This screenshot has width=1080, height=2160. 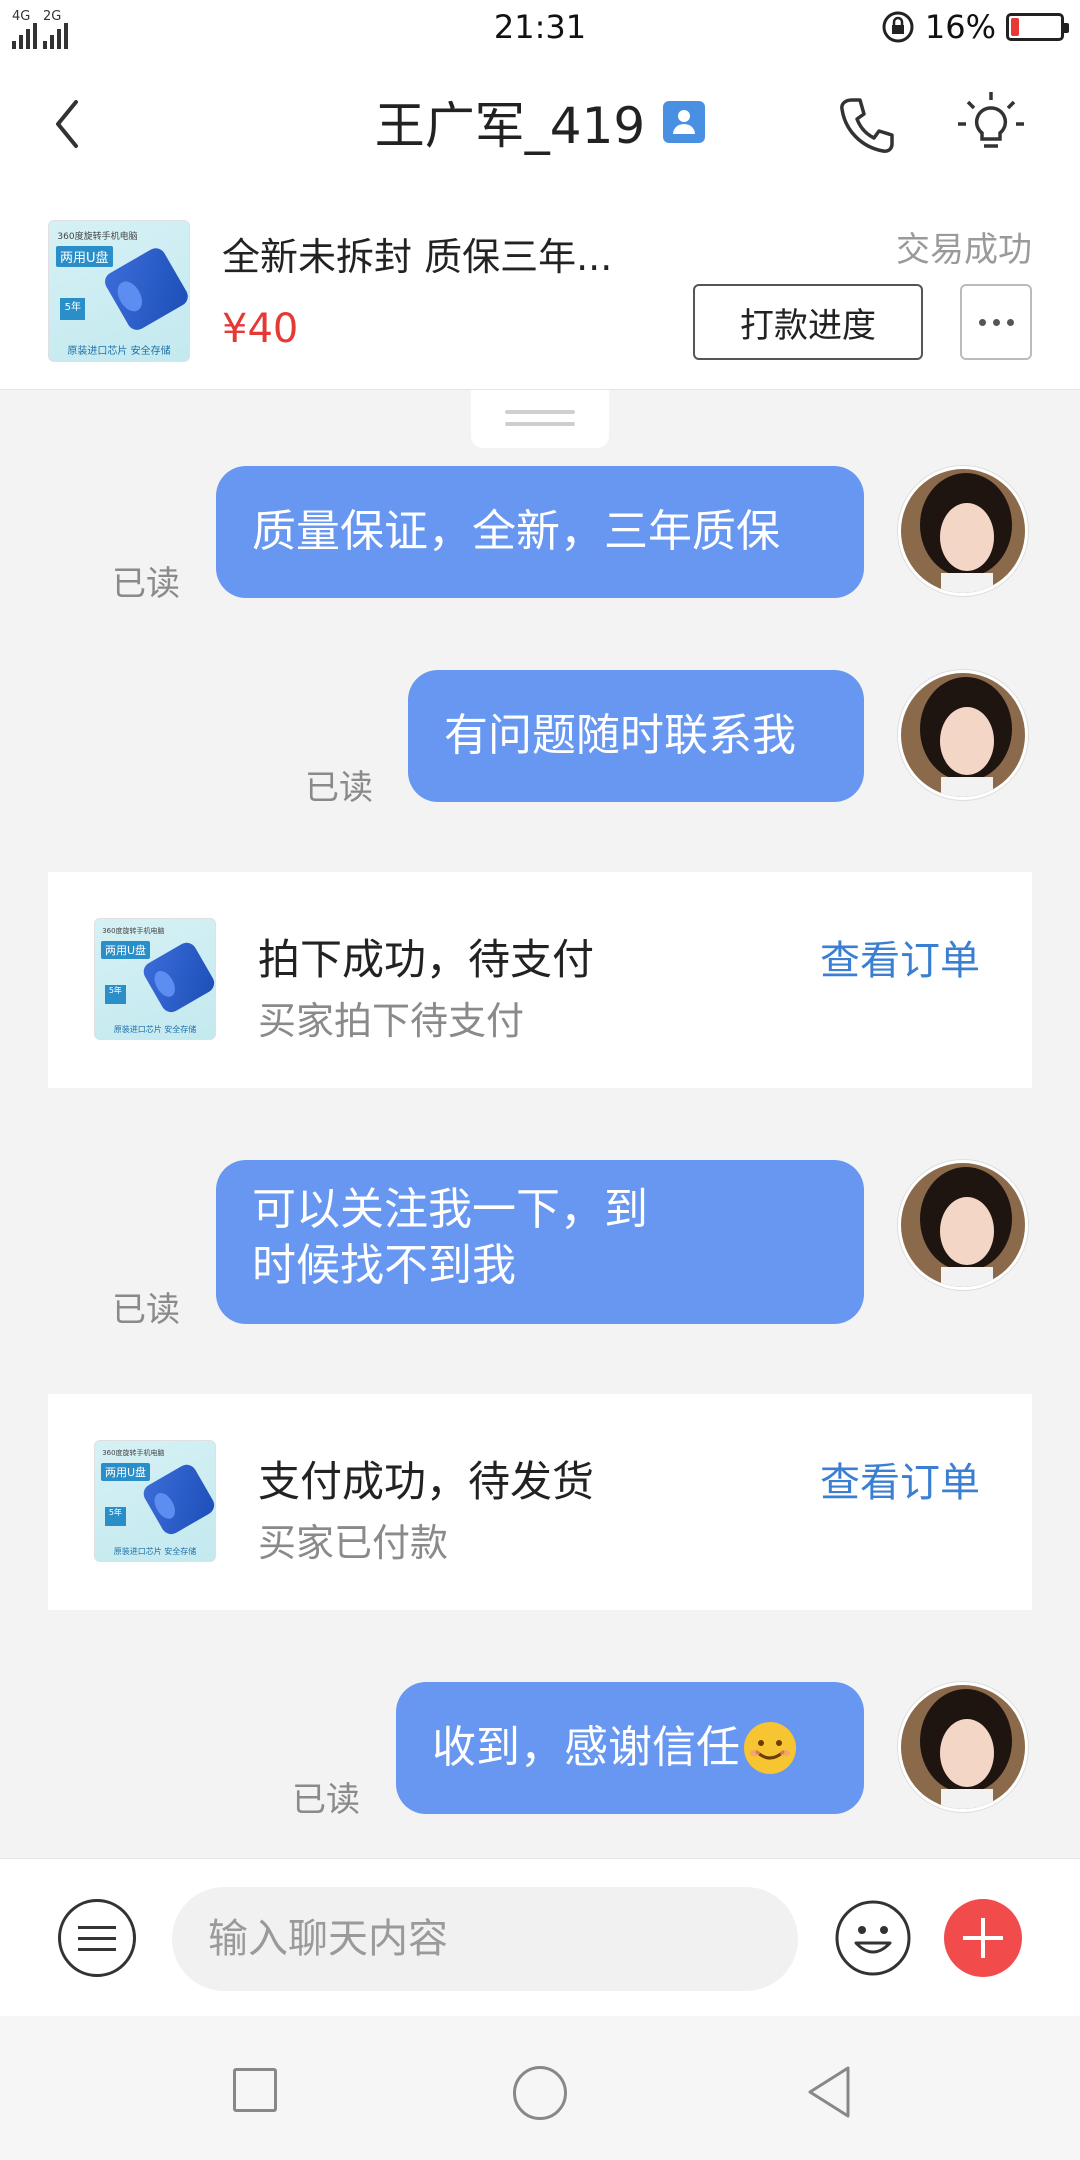 I want to click on message-bubble: 收到，感谢信任, so click(x=630, y=1748).